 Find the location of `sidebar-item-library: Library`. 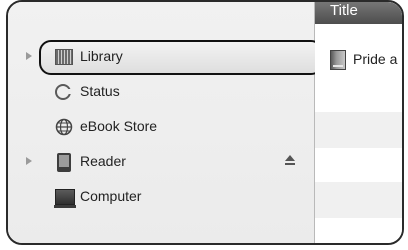

sidebar-item-library: Library is located at coordinates (158, 57).